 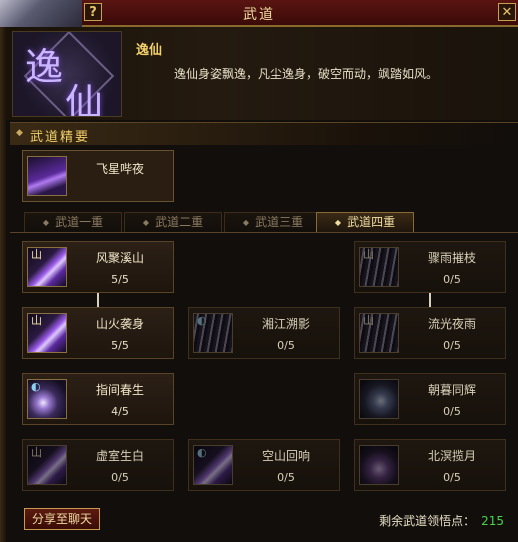 I want to click on skill-card: ◐ 湘江溯影 0/5, so click(x=264, y=333).